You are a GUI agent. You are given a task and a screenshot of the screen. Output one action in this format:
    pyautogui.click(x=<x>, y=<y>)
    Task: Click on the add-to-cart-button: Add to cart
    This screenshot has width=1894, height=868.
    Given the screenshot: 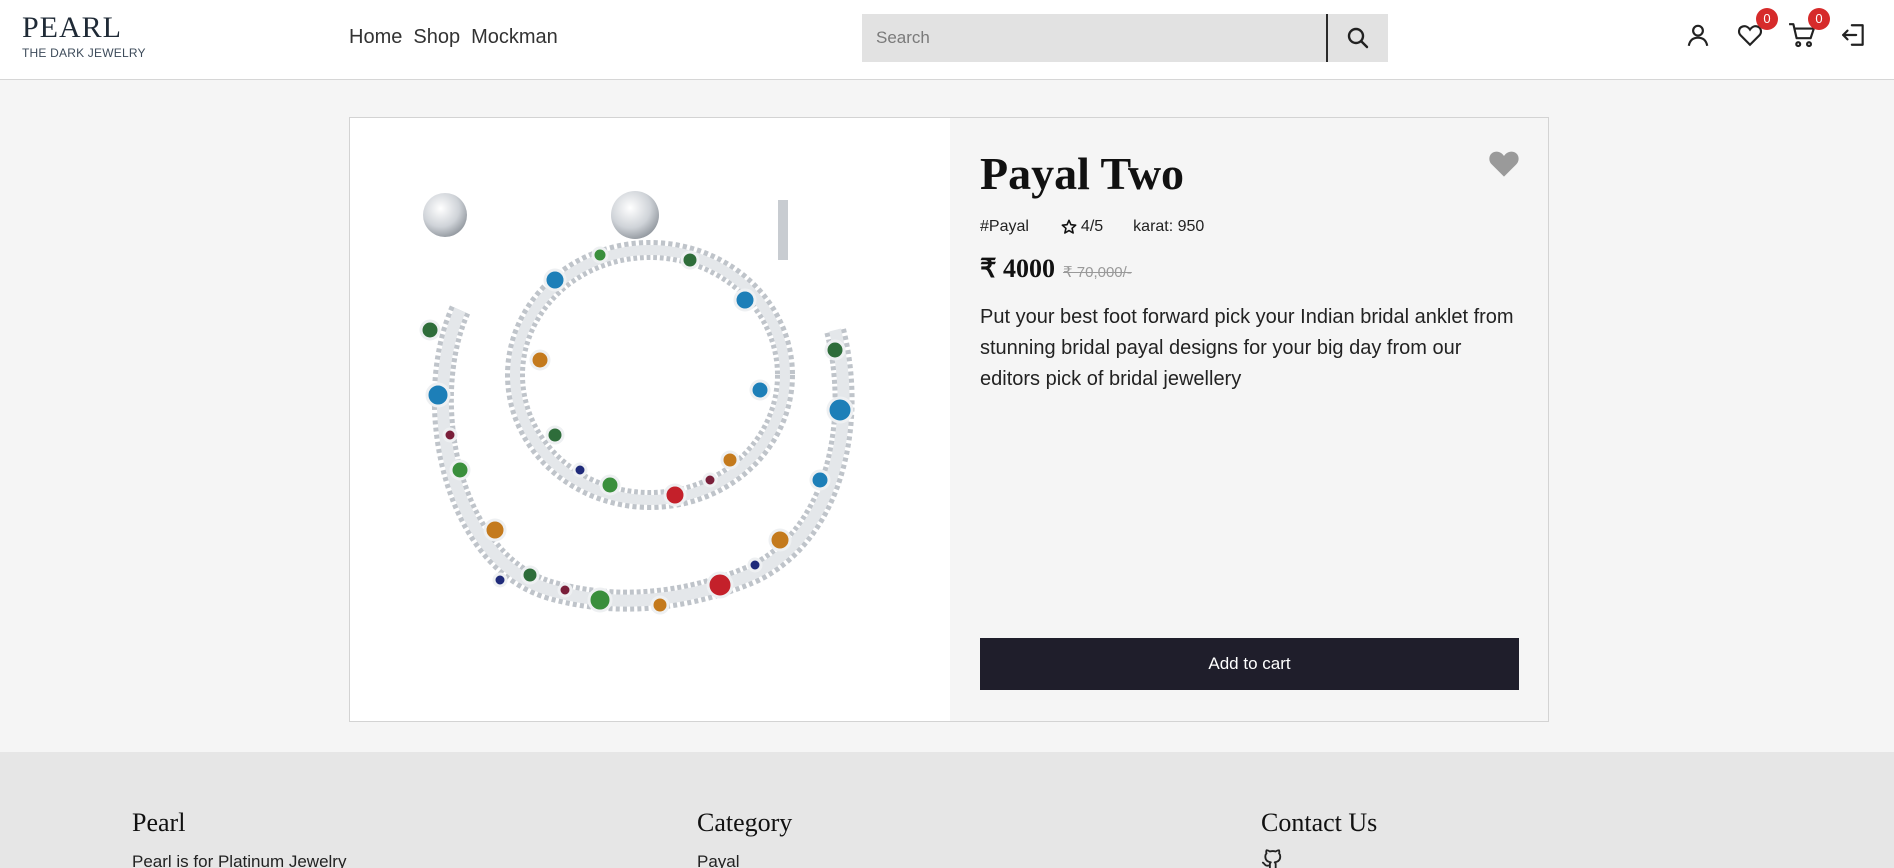 What is the action you would take?
    pyautogui.click(x=1249, y=664)
    